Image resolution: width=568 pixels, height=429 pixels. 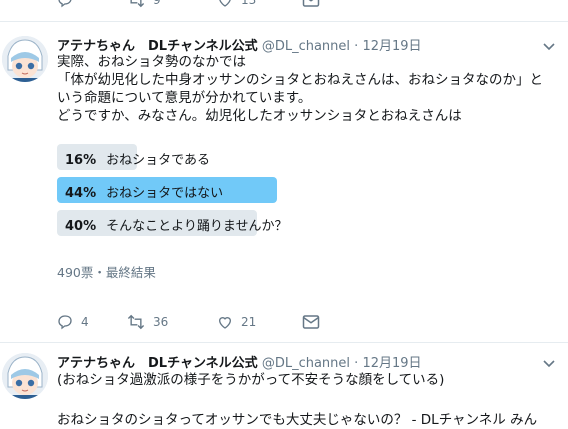 I want to click on poll-option-label: おねショタである, so click(x=158, y=160).